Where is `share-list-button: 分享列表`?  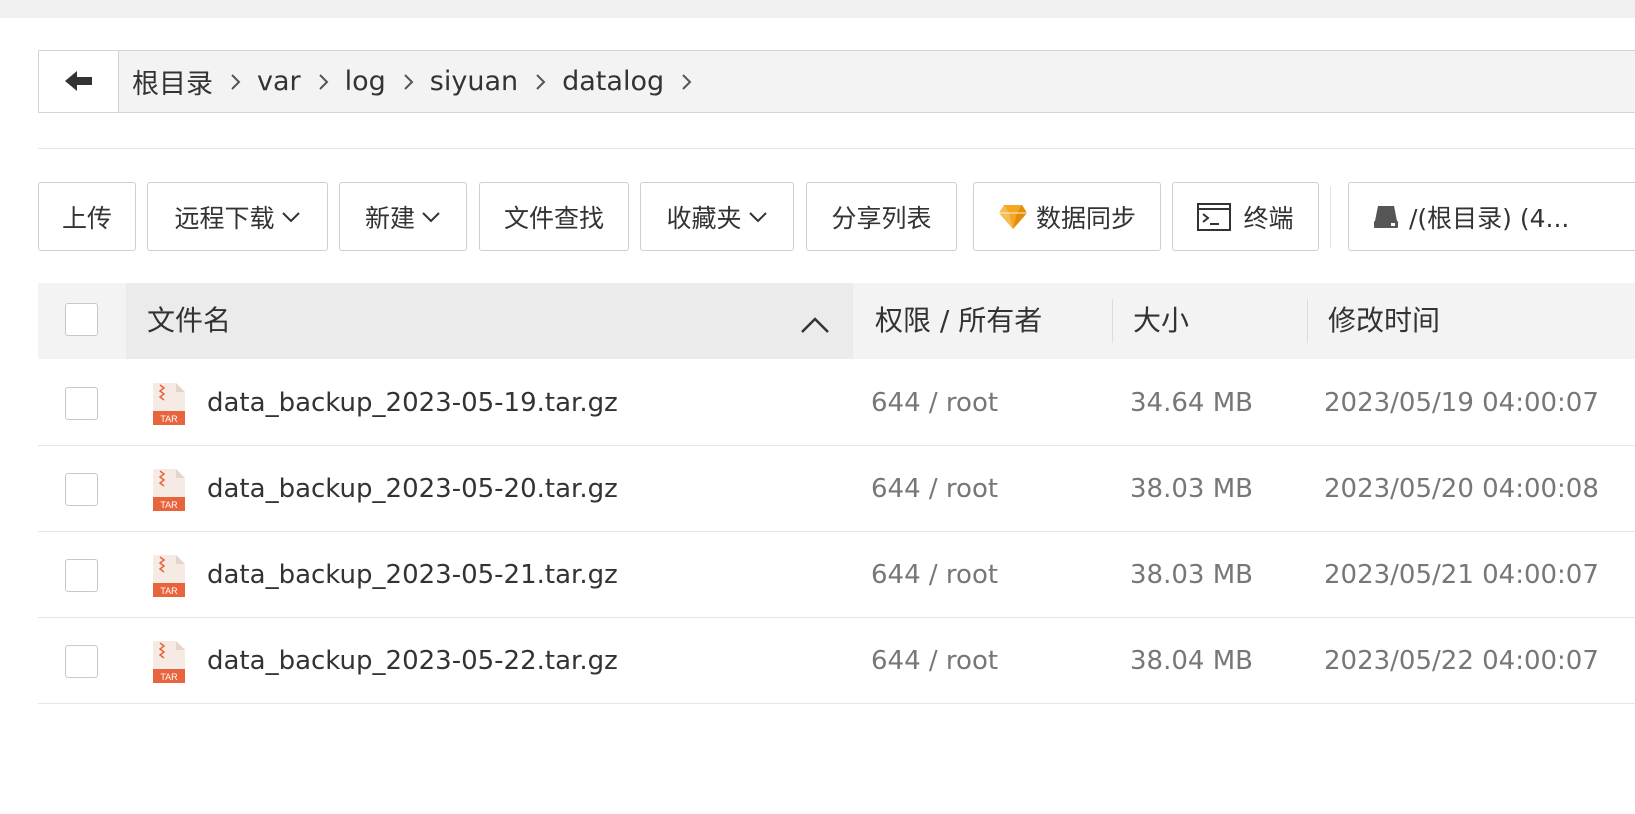
share-list-button: 分享列表 is located at coordinates (881, 216).